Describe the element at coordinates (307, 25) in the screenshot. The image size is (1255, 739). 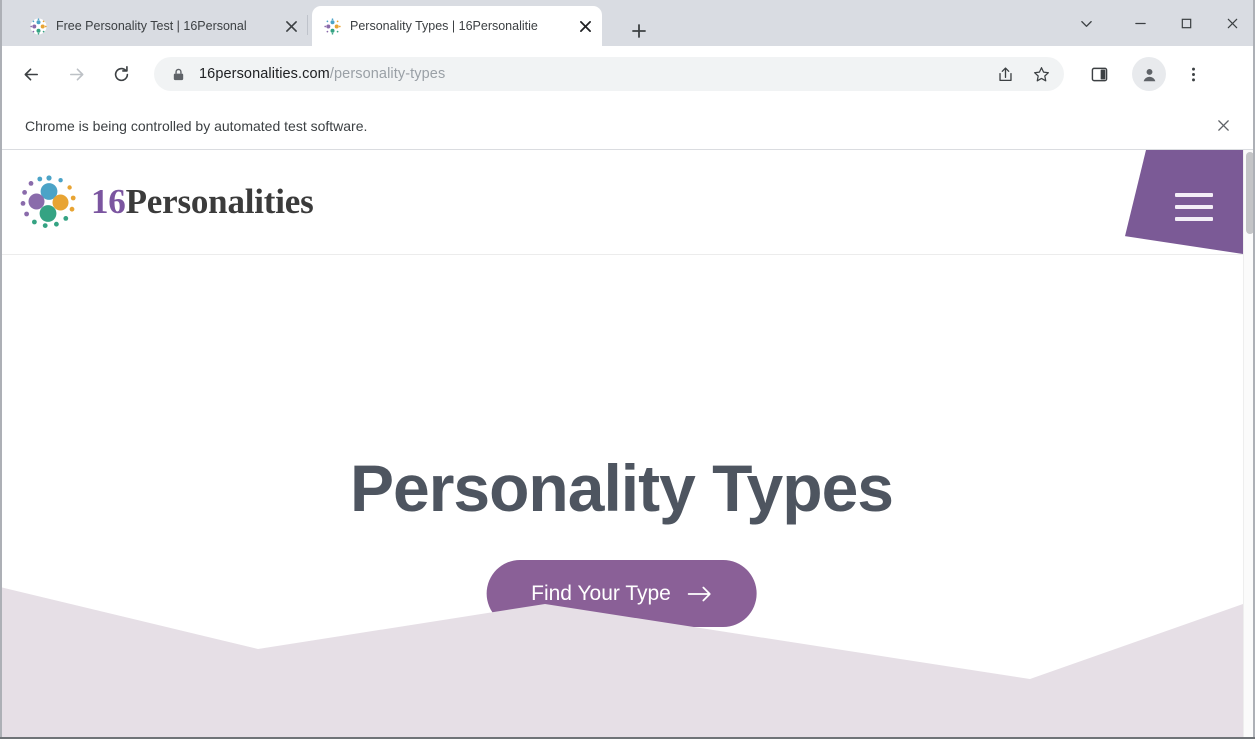
I see `tab-separator` at that location.